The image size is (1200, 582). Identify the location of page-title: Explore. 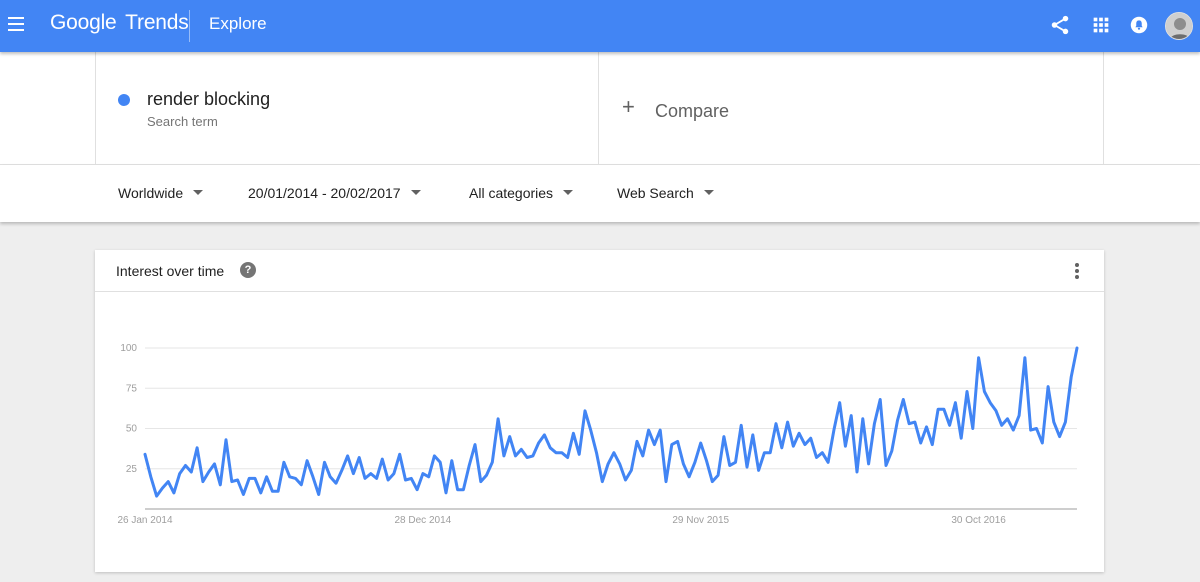
(238, 23).